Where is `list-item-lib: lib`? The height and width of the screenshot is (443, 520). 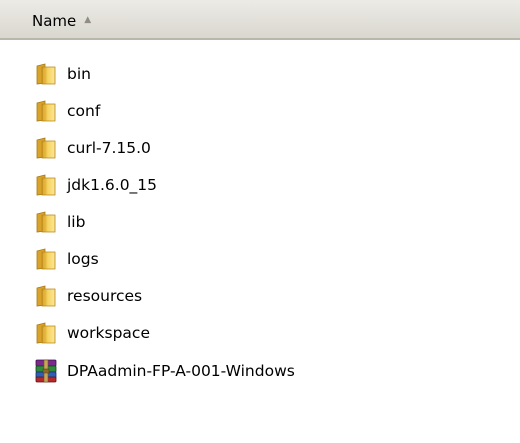 list-item-lib: lib is located at coordinates (58, 222).